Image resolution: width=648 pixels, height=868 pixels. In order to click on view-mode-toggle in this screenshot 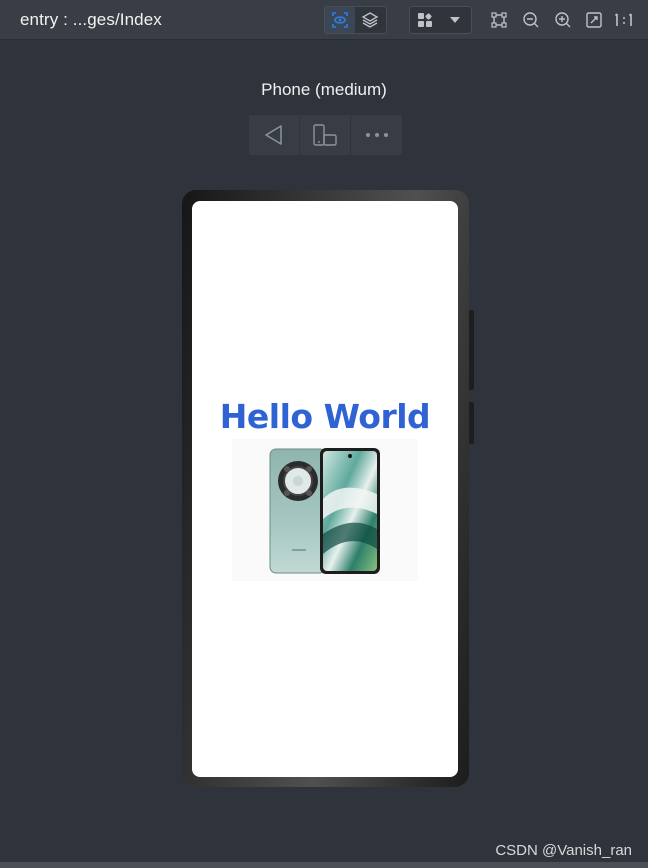, I will do `click(355, 20)`.